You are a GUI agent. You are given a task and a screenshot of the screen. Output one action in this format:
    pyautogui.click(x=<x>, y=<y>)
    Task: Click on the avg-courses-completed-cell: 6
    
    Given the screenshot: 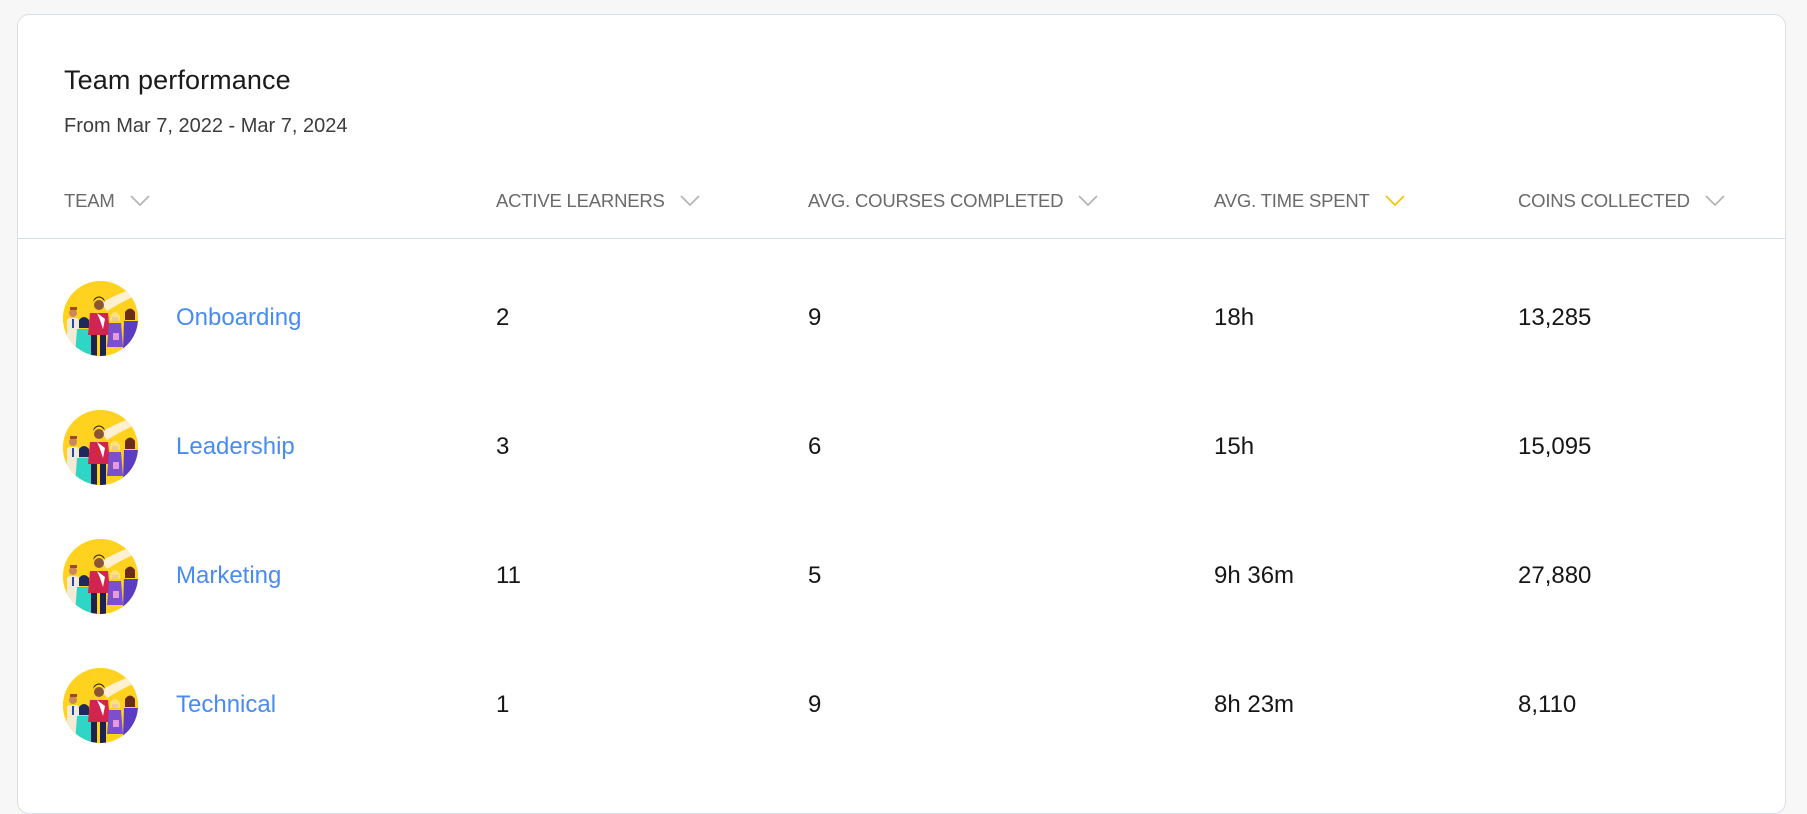 What is the action you would take?
    pyautogui.click(x=815, y=446)
    